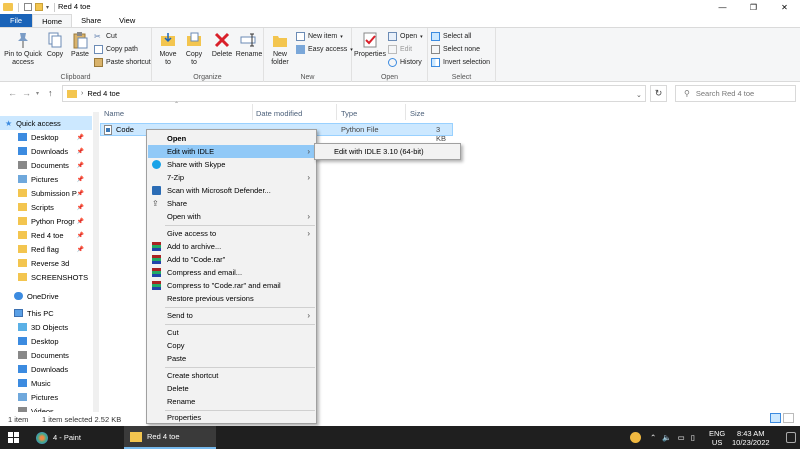 The image size is (800, 449). What do you see at coordinates (116, 49) in the screenshot?
I see `copy-path-button: Copy path` at bounding box center [116, 49].